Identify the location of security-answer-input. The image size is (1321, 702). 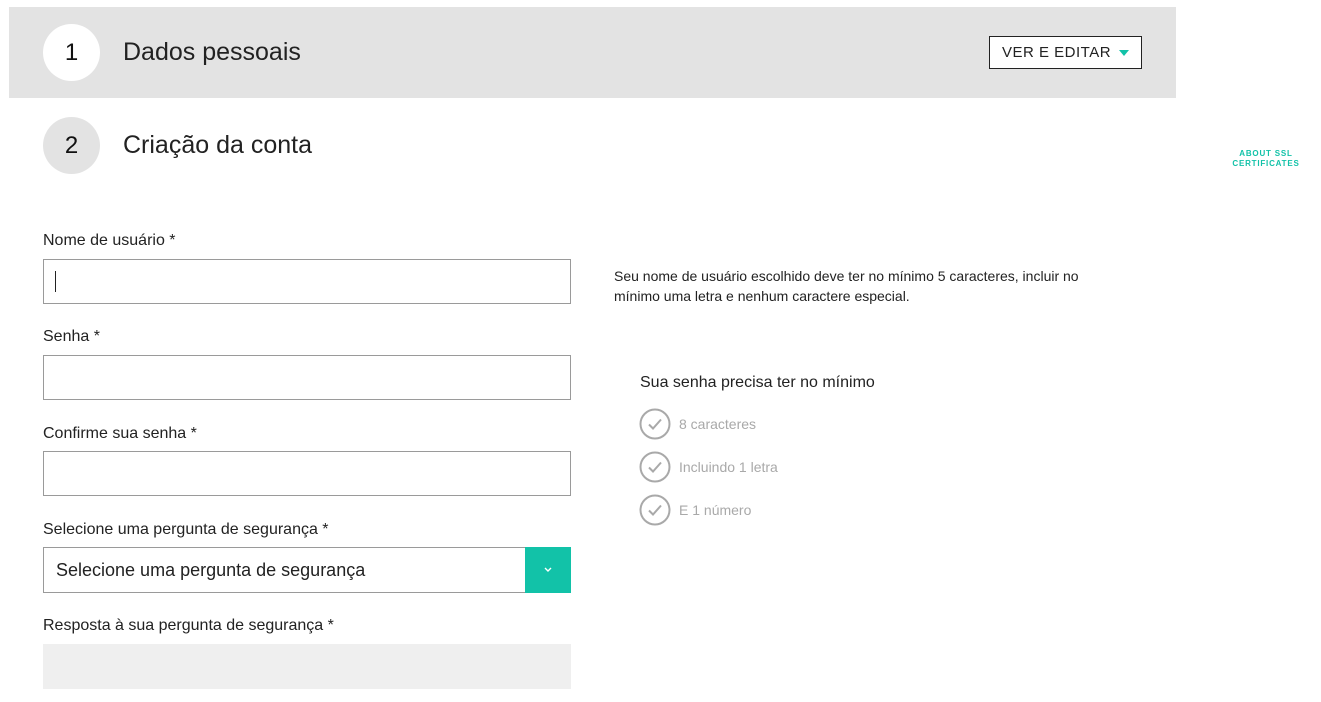
(307, 666).